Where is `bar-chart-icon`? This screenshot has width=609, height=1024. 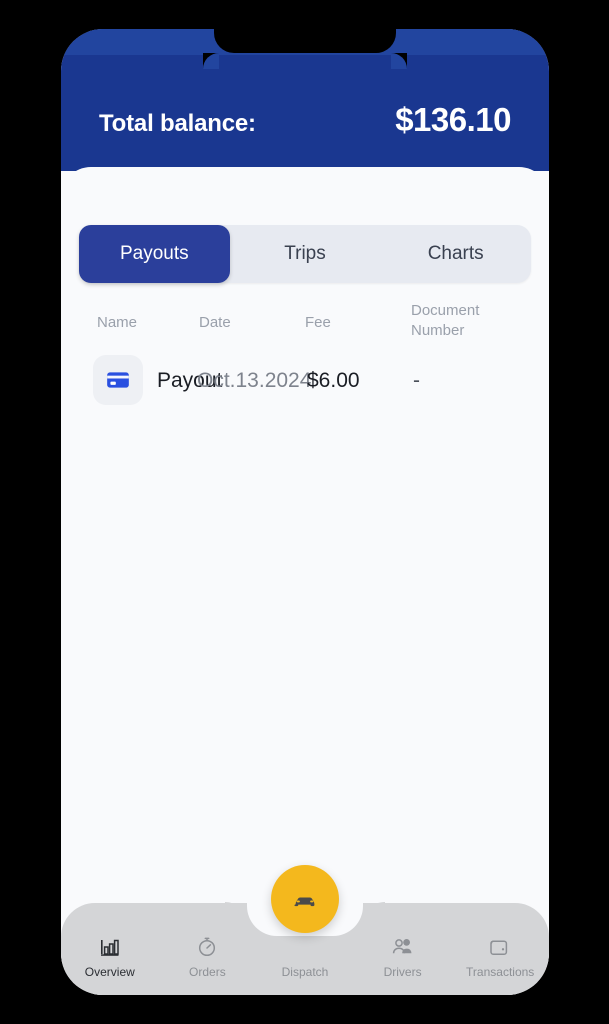 bar-chart-icon is located at coordinates (110, 947).